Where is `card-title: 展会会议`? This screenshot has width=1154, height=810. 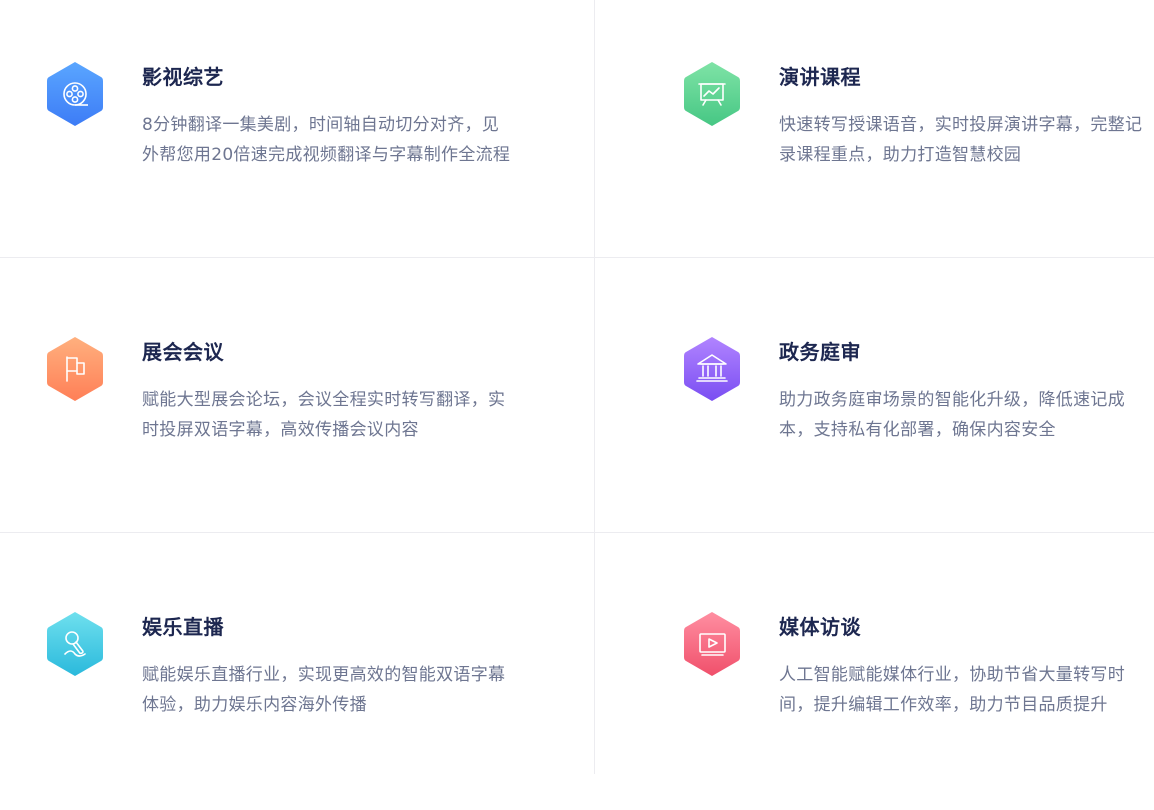 card-title: 展会会议 is located at coordinates (183, 352).